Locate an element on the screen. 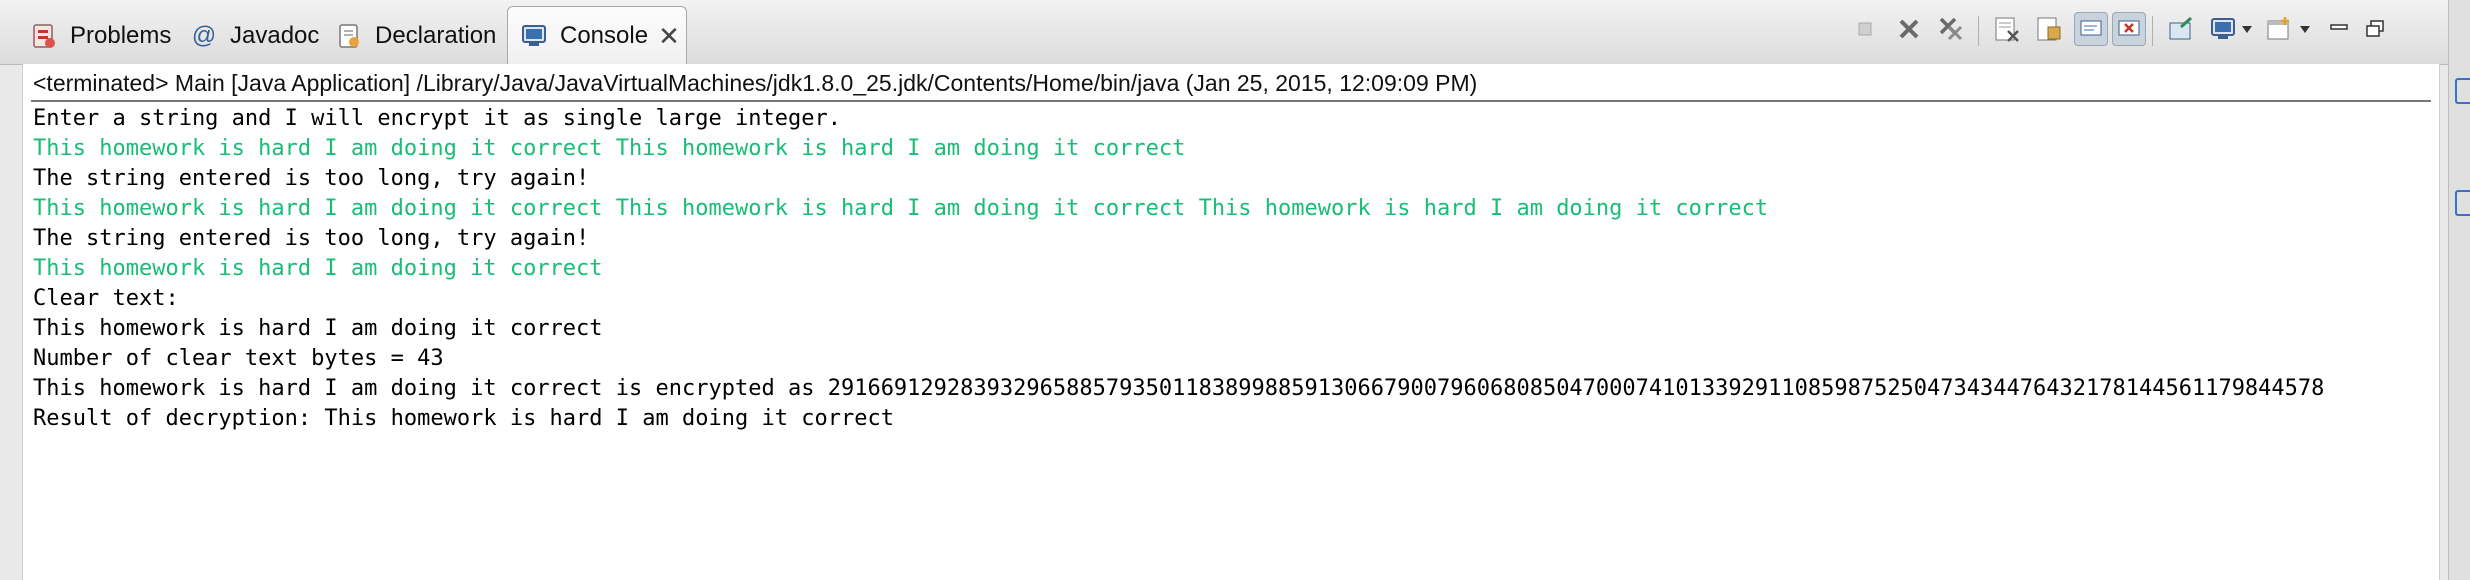 The height and width of the screenshot is (580, 2470). clear-console-icon is located at coordinates (2007, 29).